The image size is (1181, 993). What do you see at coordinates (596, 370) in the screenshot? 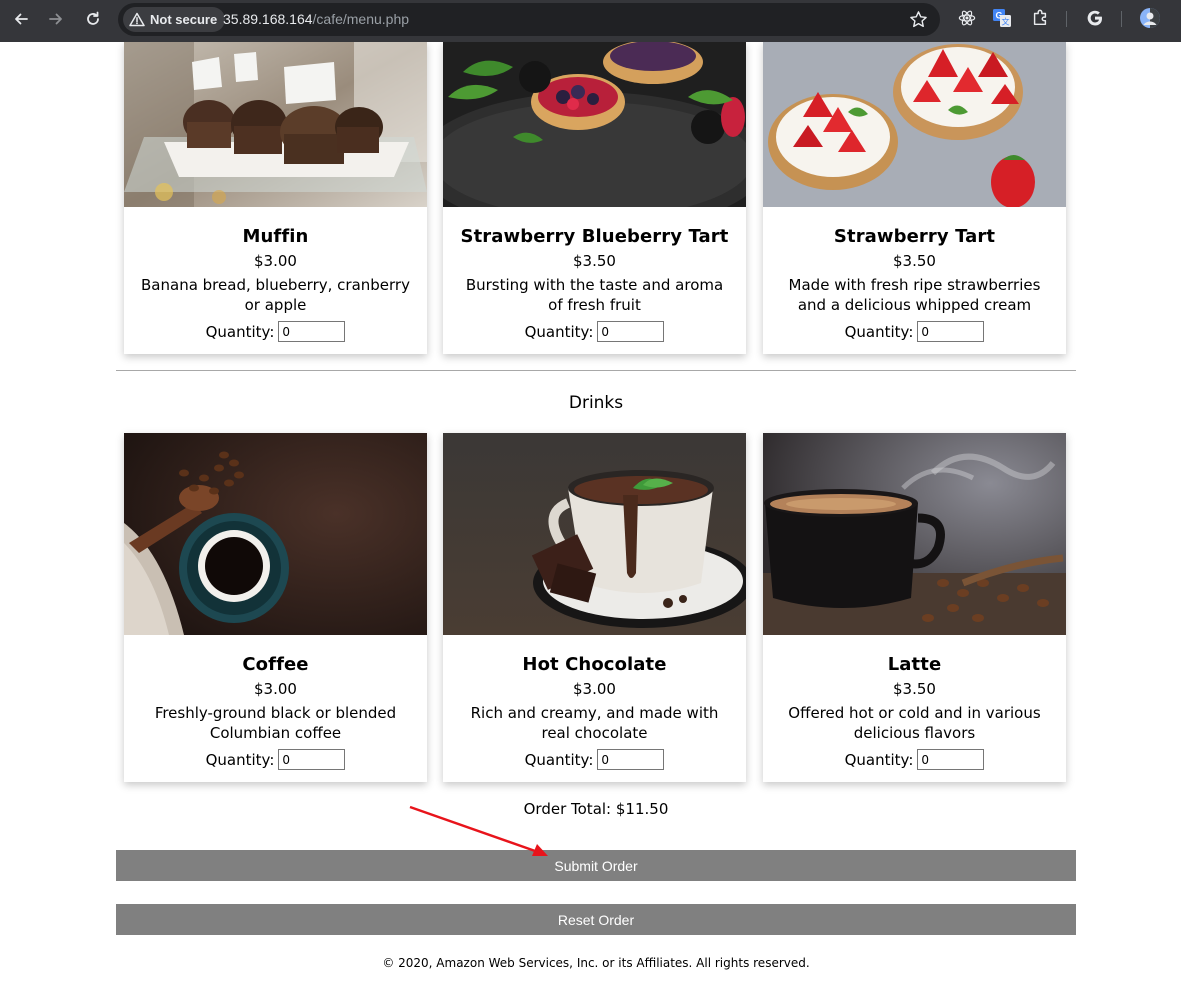
I see `section-divider` at bounding box center [596, 370].